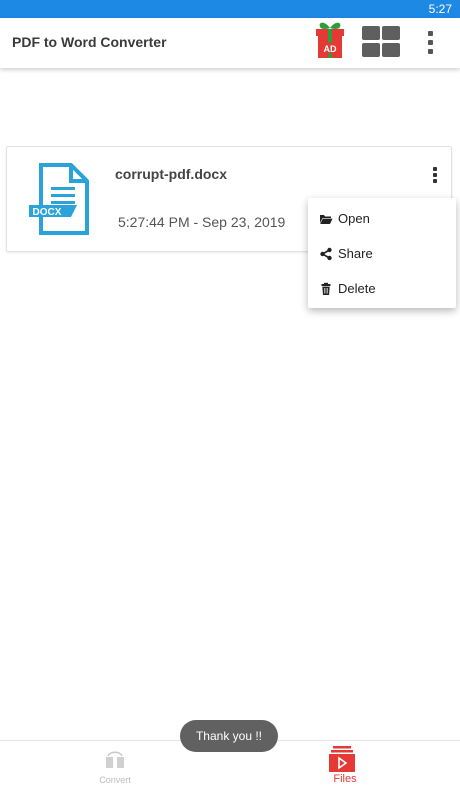 This screenshot has height=800, width=460. I want to click on docx-badge-text: DOCX, so click(47, 212).